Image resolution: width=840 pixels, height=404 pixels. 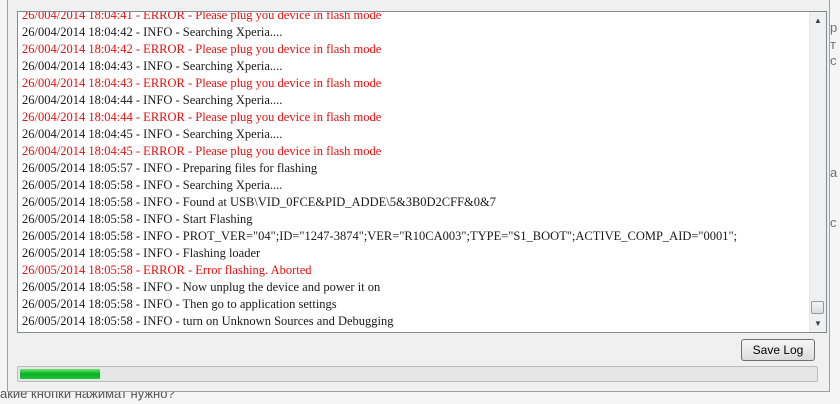 What do you see at coordinates (778, 350) in the screenshot?
I see `save-log-button: Save Log` at bounding box center [778, 350].